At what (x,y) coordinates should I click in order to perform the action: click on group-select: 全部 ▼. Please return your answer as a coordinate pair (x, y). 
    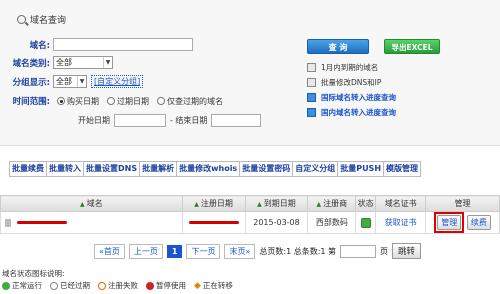
    Looking at the image, I should click on (70, 81).